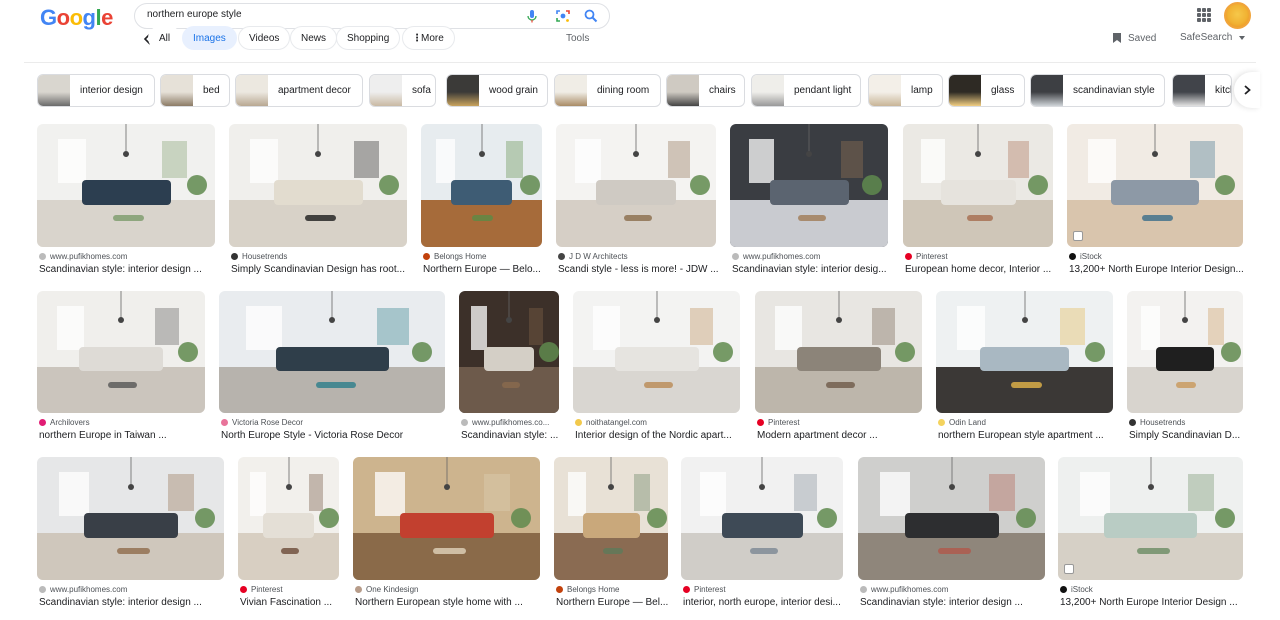  What do you see at coordinates (165, 38) in the screenshot?
I see `tab-all: All` at bounding box center [165, 38].